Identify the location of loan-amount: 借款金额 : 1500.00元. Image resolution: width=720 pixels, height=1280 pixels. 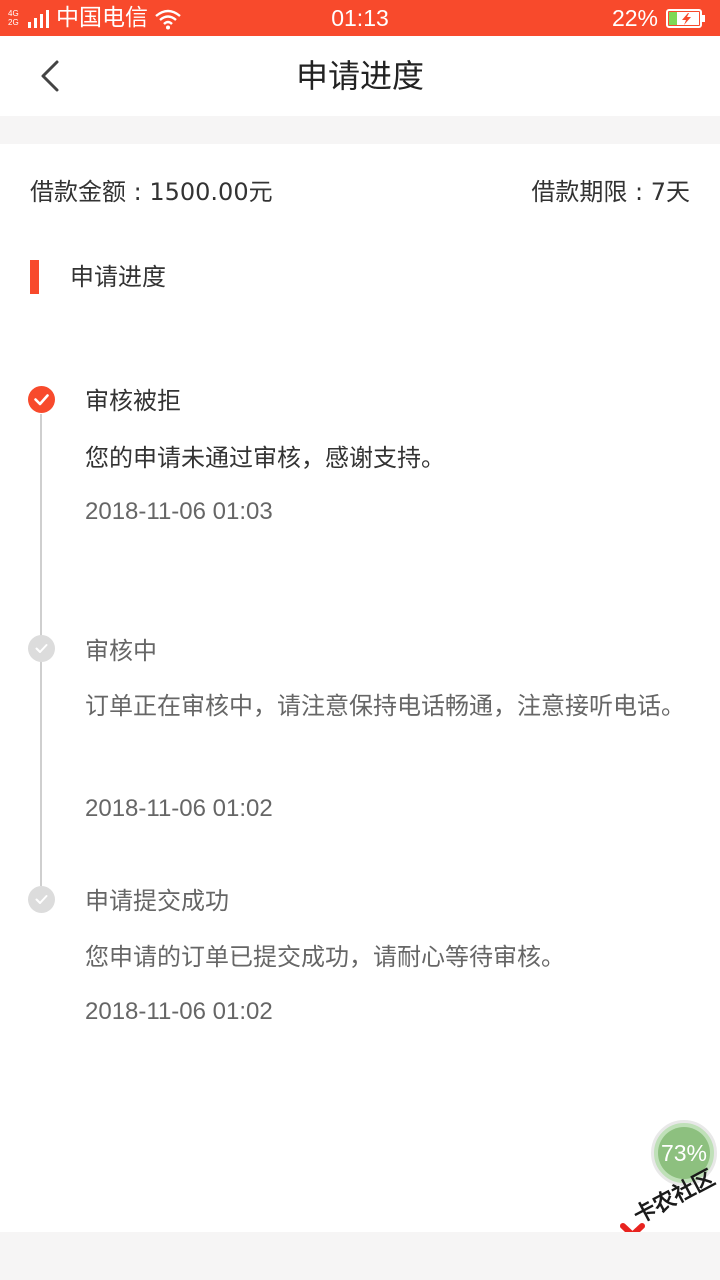
(151, 192).